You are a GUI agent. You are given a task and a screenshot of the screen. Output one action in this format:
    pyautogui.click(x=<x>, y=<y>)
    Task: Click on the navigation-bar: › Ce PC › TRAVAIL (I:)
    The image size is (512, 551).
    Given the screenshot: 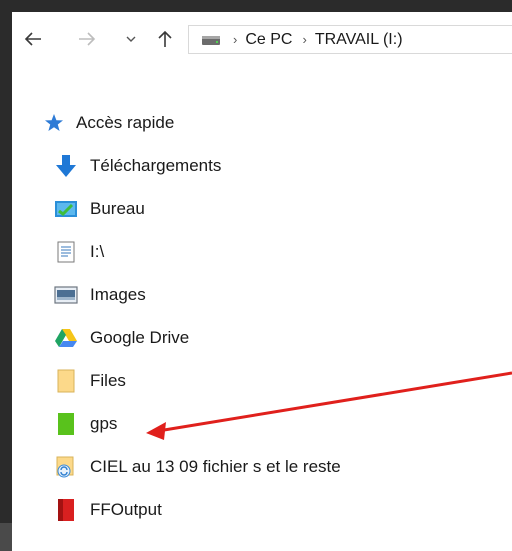 What is the action you would take?
    pyautogui.click(x=262, y=39)
    